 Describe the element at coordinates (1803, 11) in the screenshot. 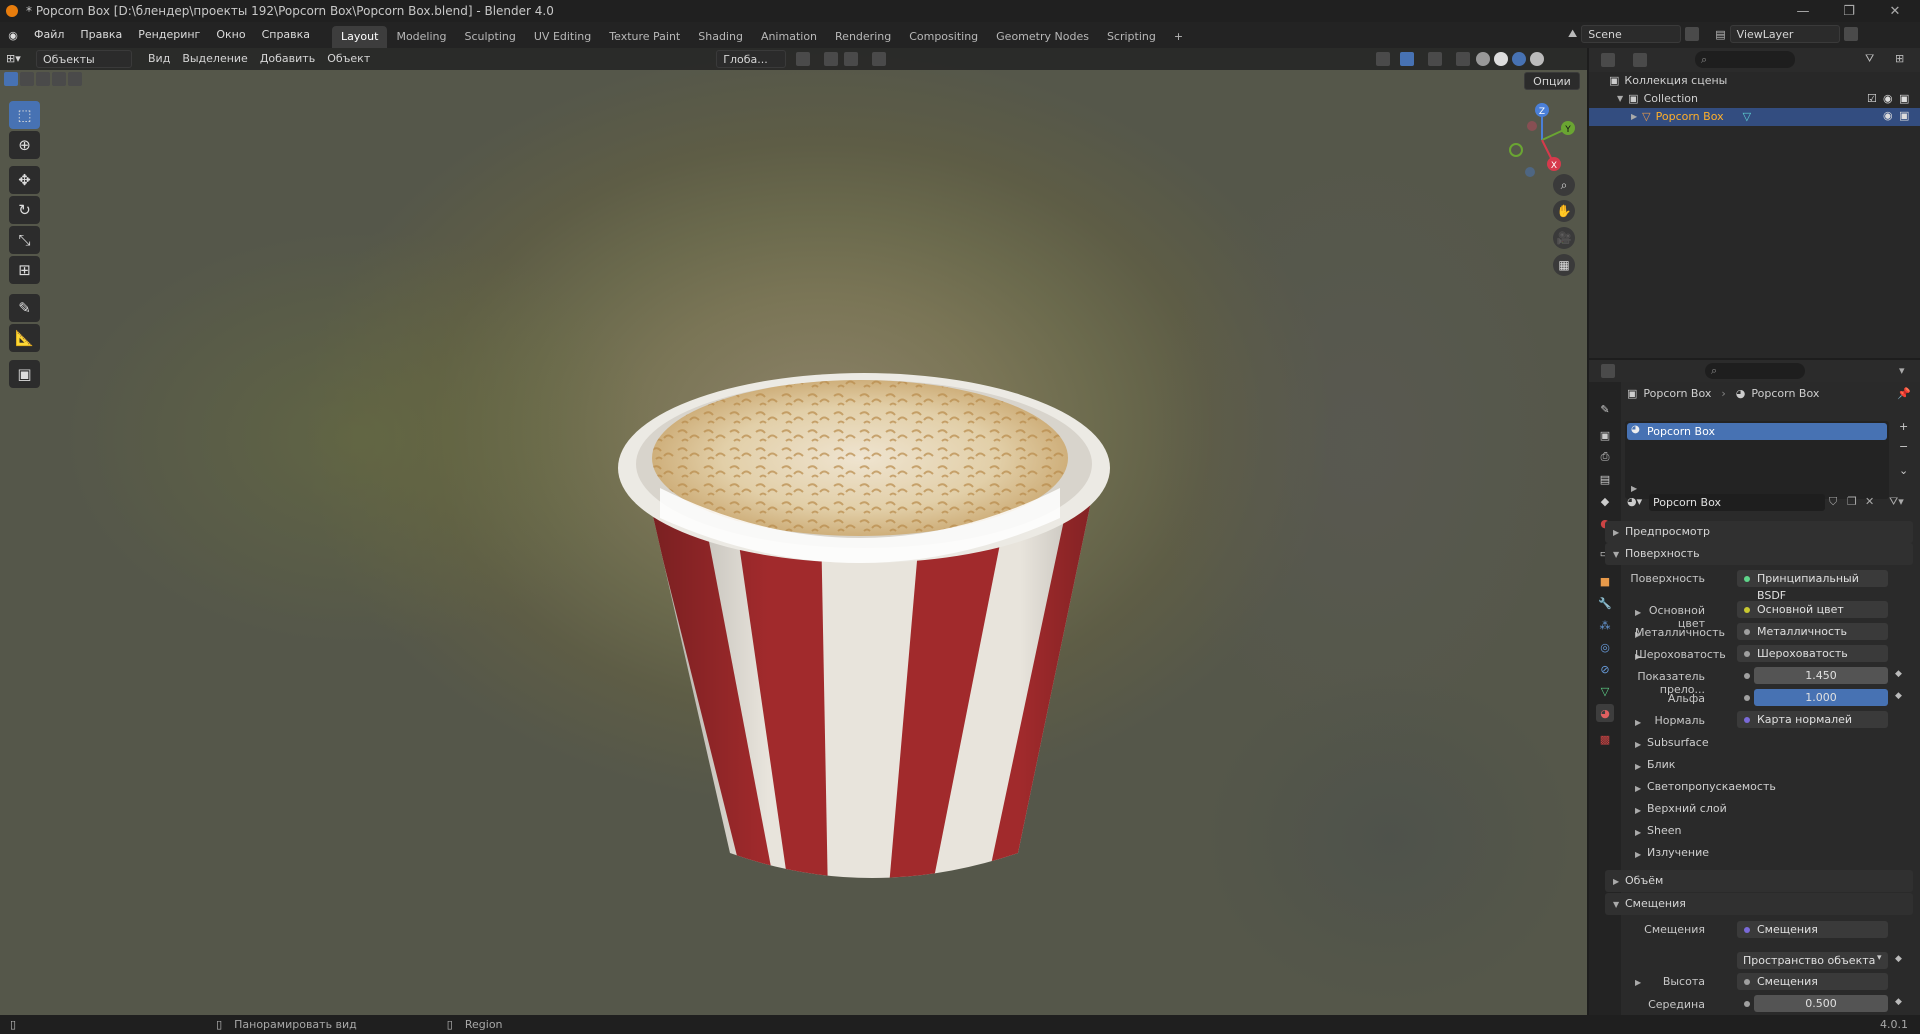

I see `minimize-button: —` at that location.